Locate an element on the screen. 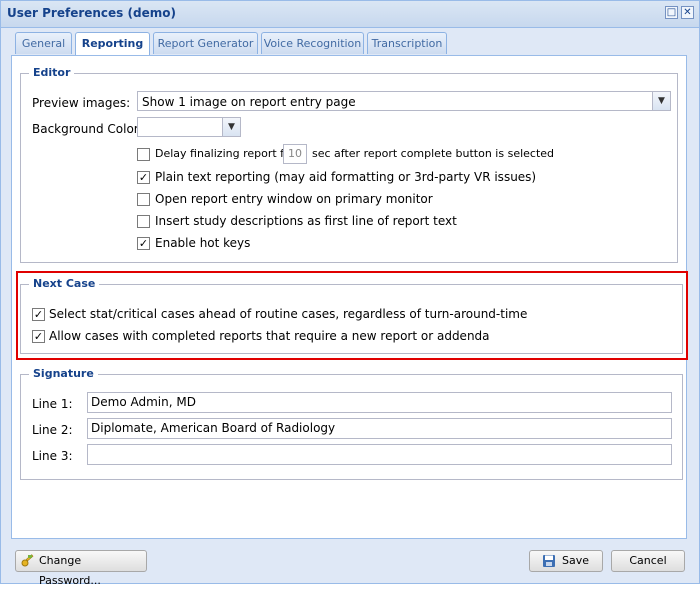 The width and height of the screenshot is (700, 591). save-button: Save is located at coordinates (566, 561).